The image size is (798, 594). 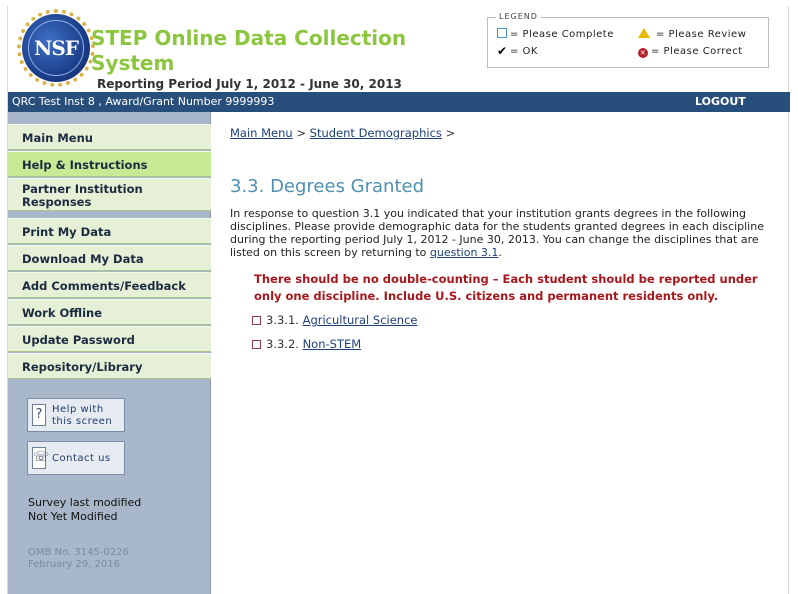 I want to click on legend-correct: ✕ = Please Correct, so click(x=690, y=52).